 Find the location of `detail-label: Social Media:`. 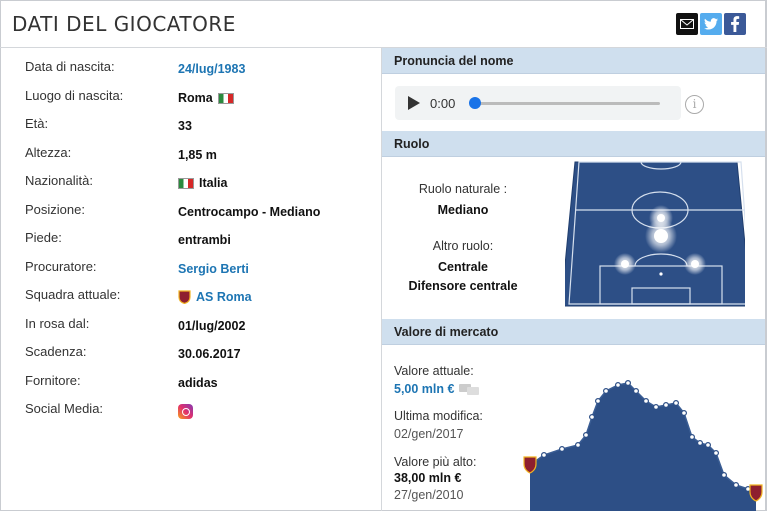

detail-label: Social Media: is located at coordinates (64, 408).